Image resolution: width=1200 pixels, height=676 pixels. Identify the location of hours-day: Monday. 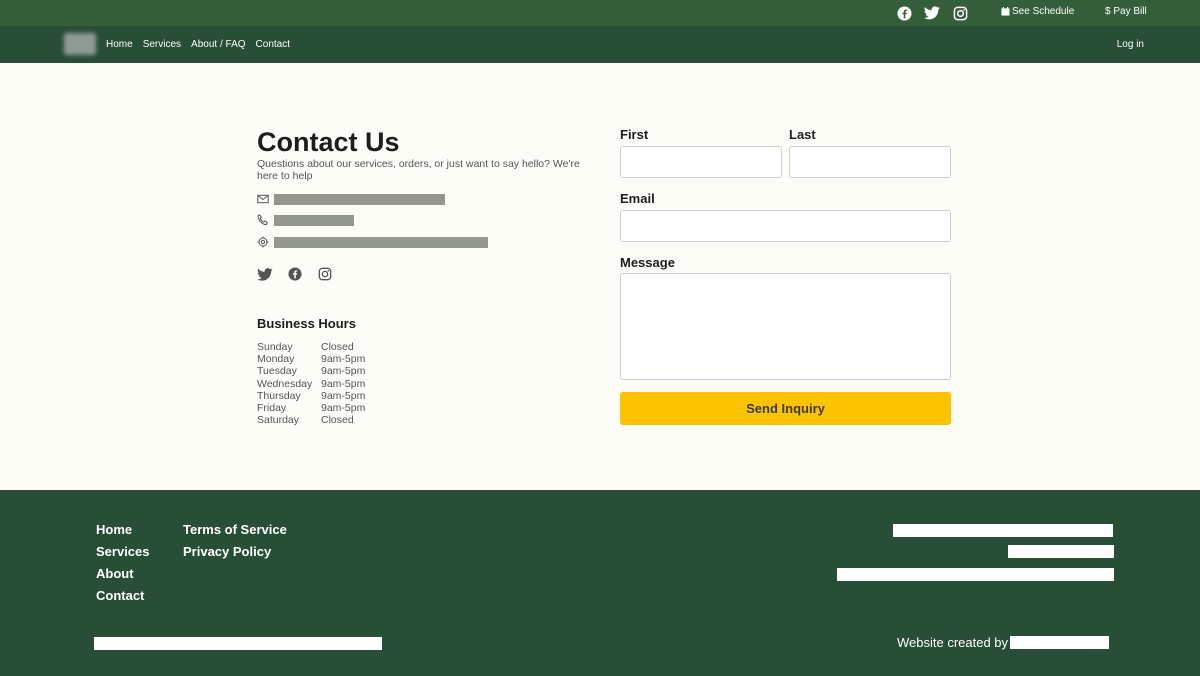
(276, 359).